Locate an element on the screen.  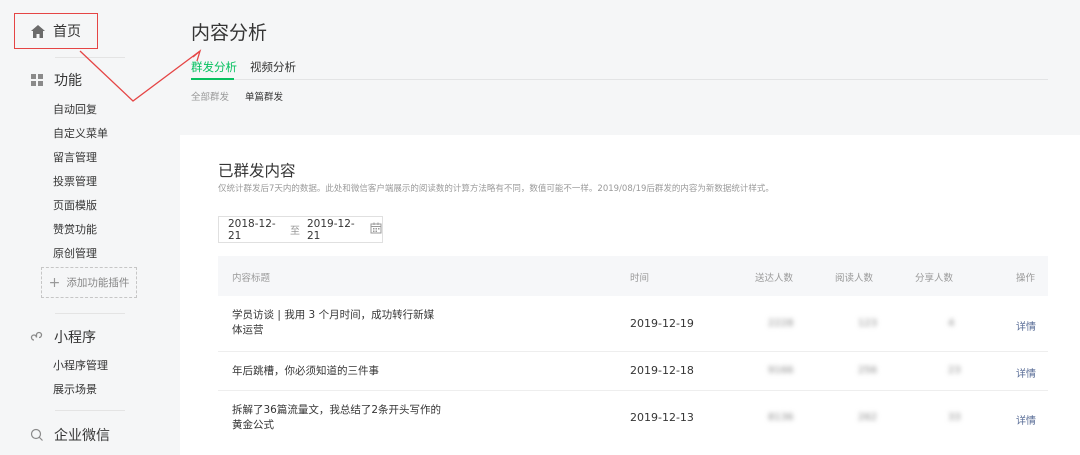
row-title: 学员访谈 | 我用 3 个月时间，成功转行新媒体运营 is located at coordinates (337, 323).